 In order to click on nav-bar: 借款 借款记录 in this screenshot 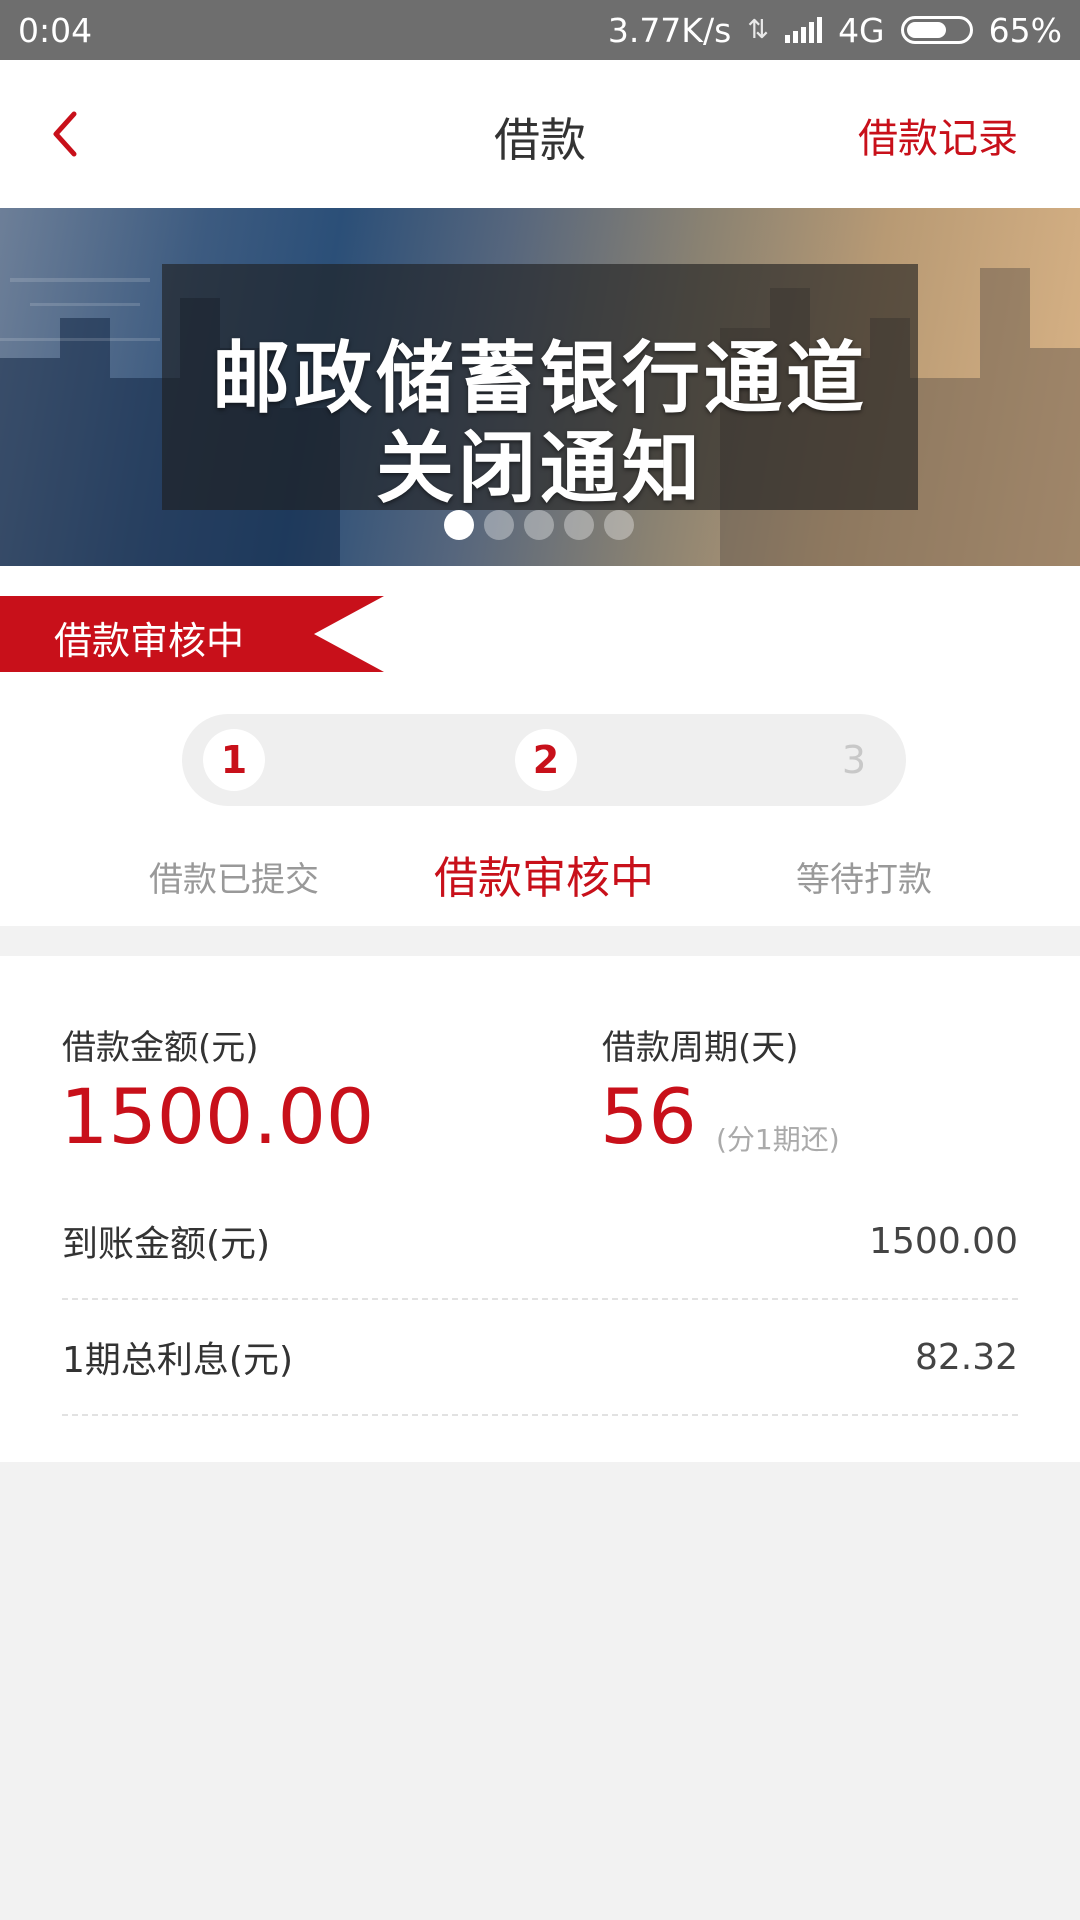, I will do `click(540, 134)`.